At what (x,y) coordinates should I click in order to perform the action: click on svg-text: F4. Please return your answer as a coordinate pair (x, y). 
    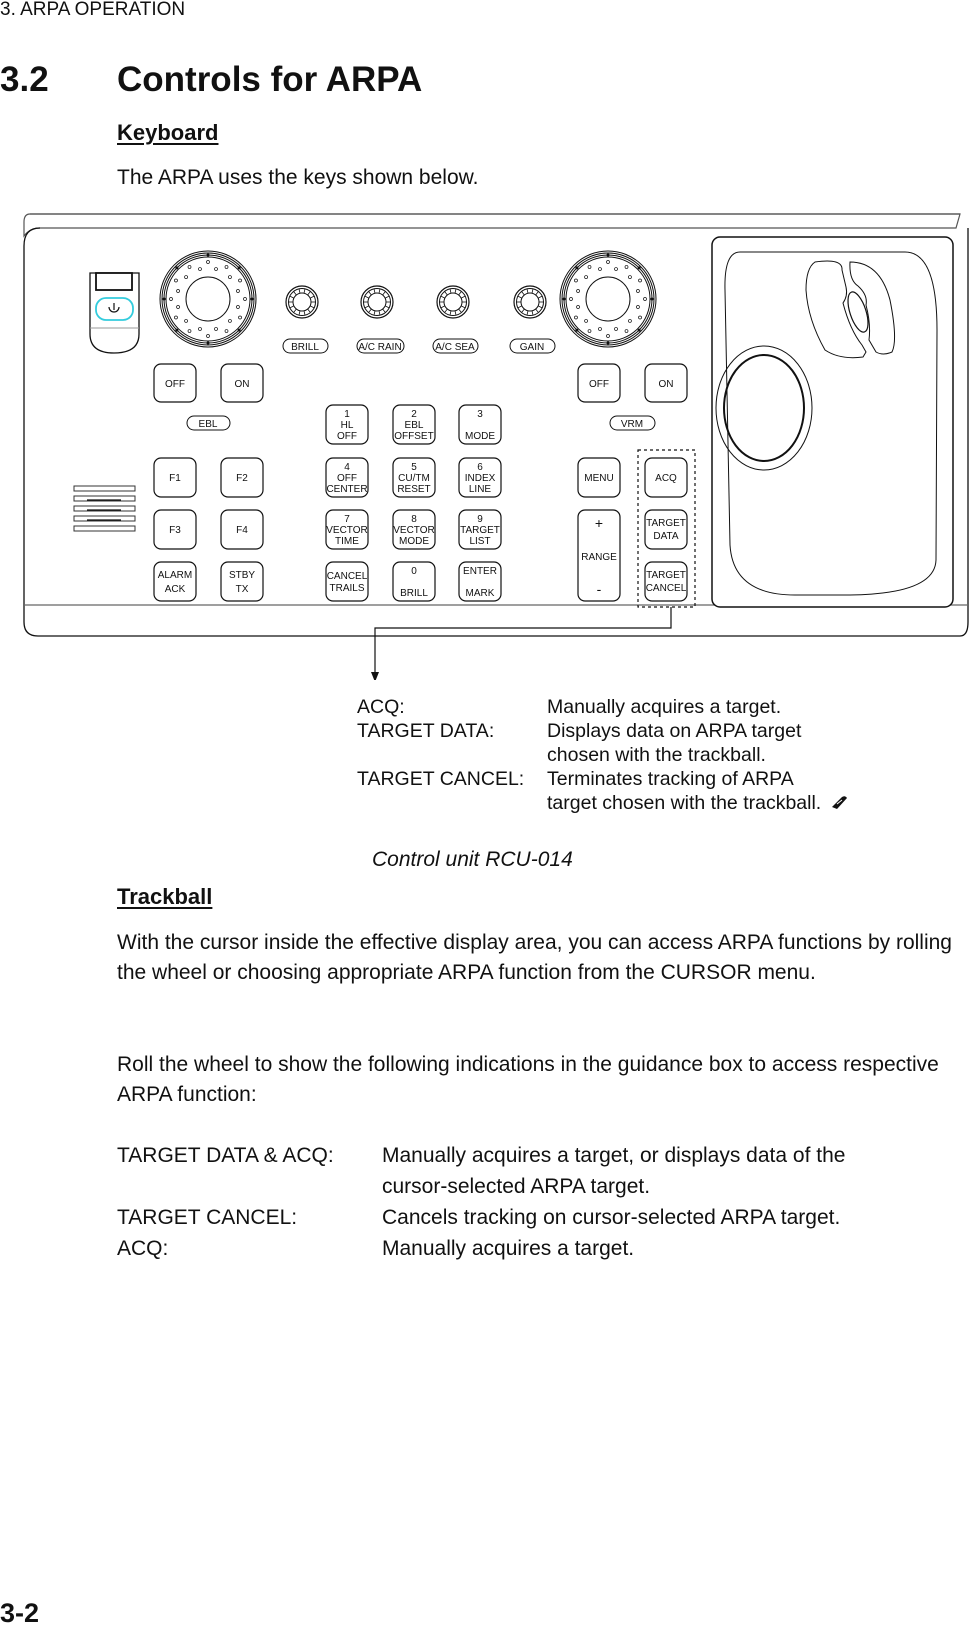
    Looking at the image, I should click on (242, 530).